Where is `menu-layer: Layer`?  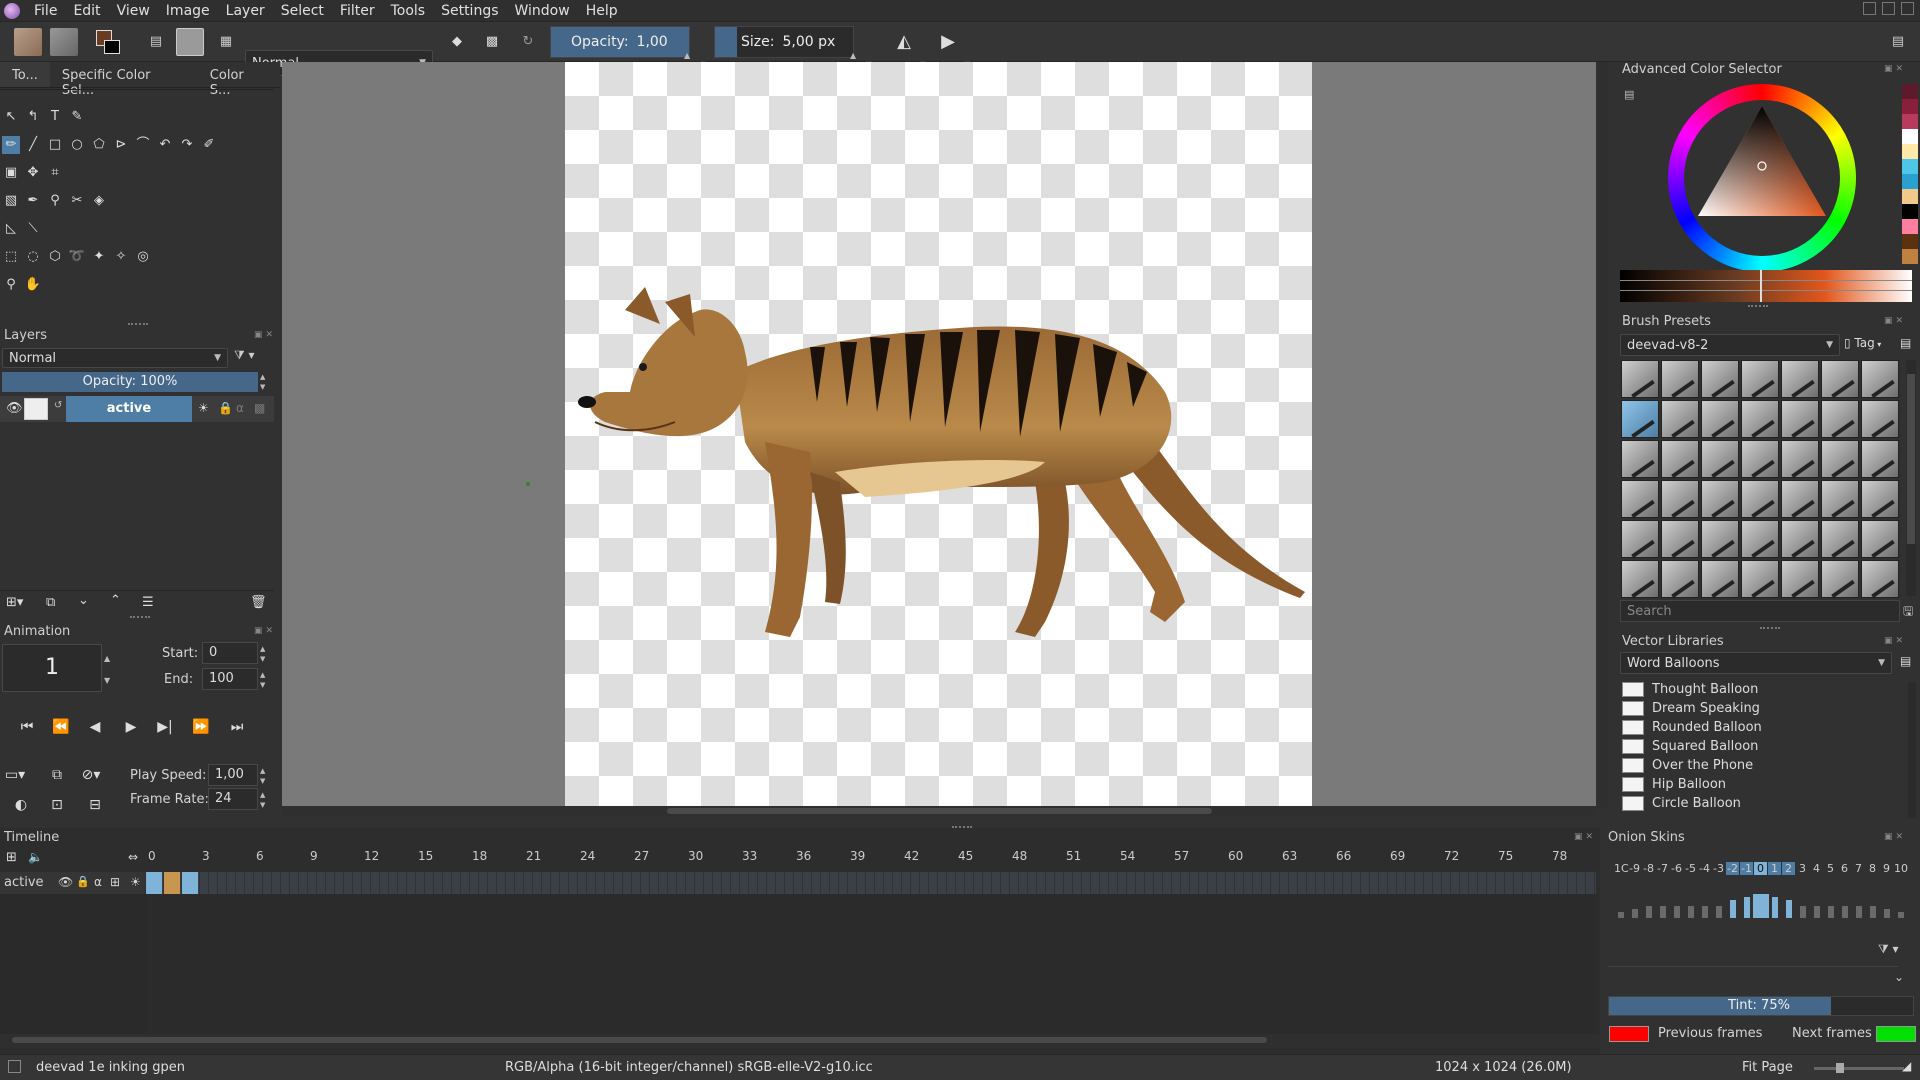 menu-layer: Layer is located at coordinates (245, 11).